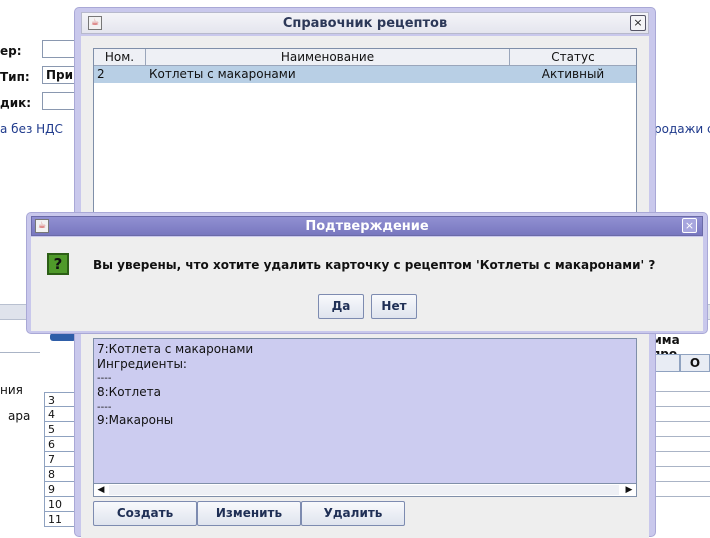 The image size is (710, 538). I want to click on number-field, so click(59, 49).